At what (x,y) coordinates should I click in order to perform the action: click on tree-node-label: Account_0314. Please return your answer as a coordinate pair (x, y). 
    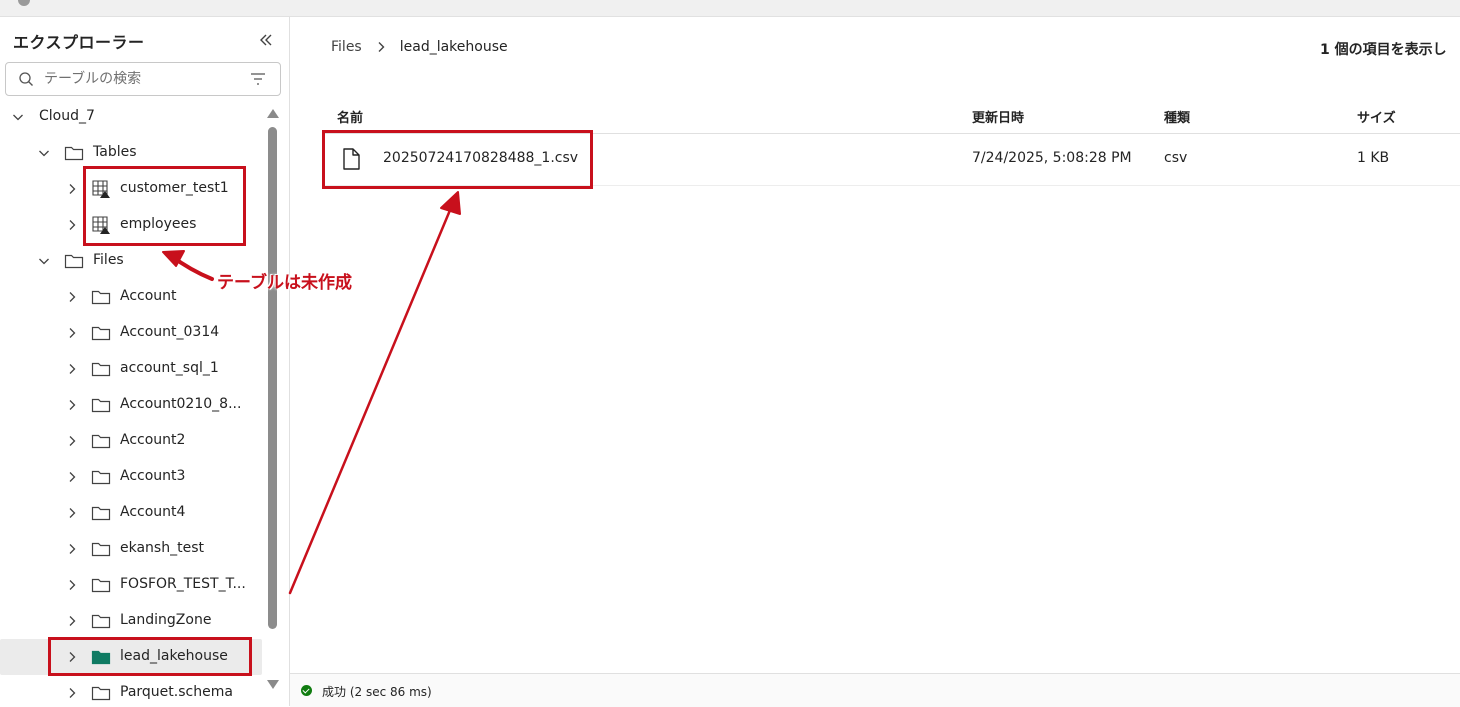
    Looking at the image, I should click on (170, 332).